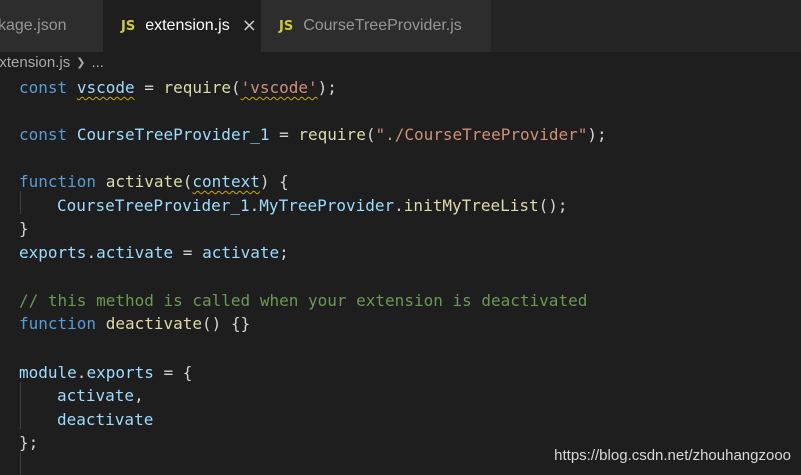 This screenshot has height=475, width=801. What do you see at coordinates (33, 25) in the screenshot?
I see `tab-label: kage.json` at bounding box center [33, 25].